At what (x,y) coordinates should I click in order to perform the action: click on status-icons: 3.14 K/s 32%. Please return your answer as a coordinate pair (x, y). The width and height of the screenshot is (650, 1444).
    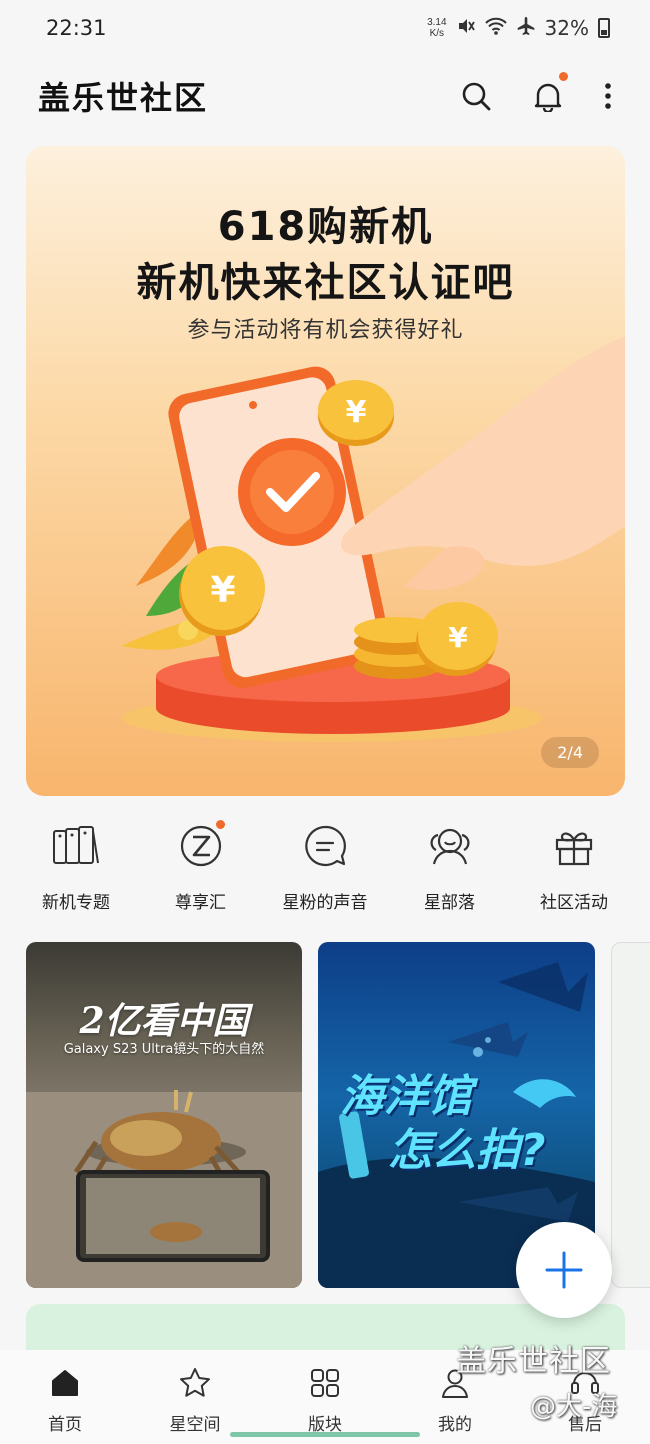
    Looking at the image, I should click on (518, 28).